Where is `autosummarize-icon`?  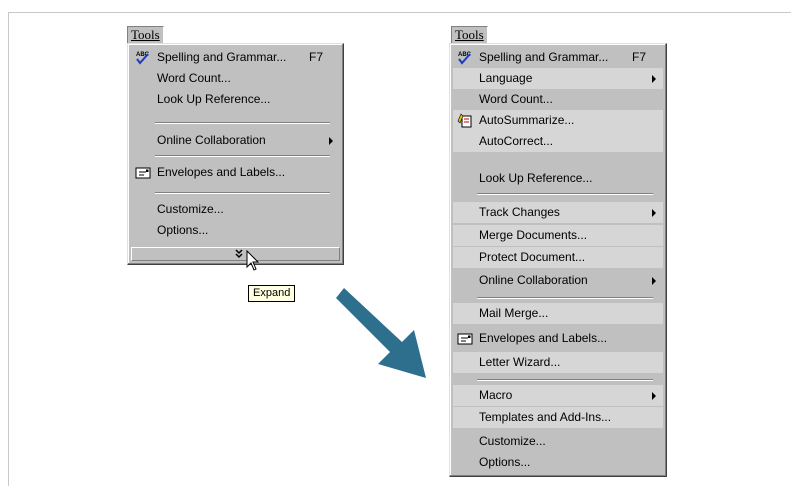 autosummarize-icon is located at coordinates (464, 120).